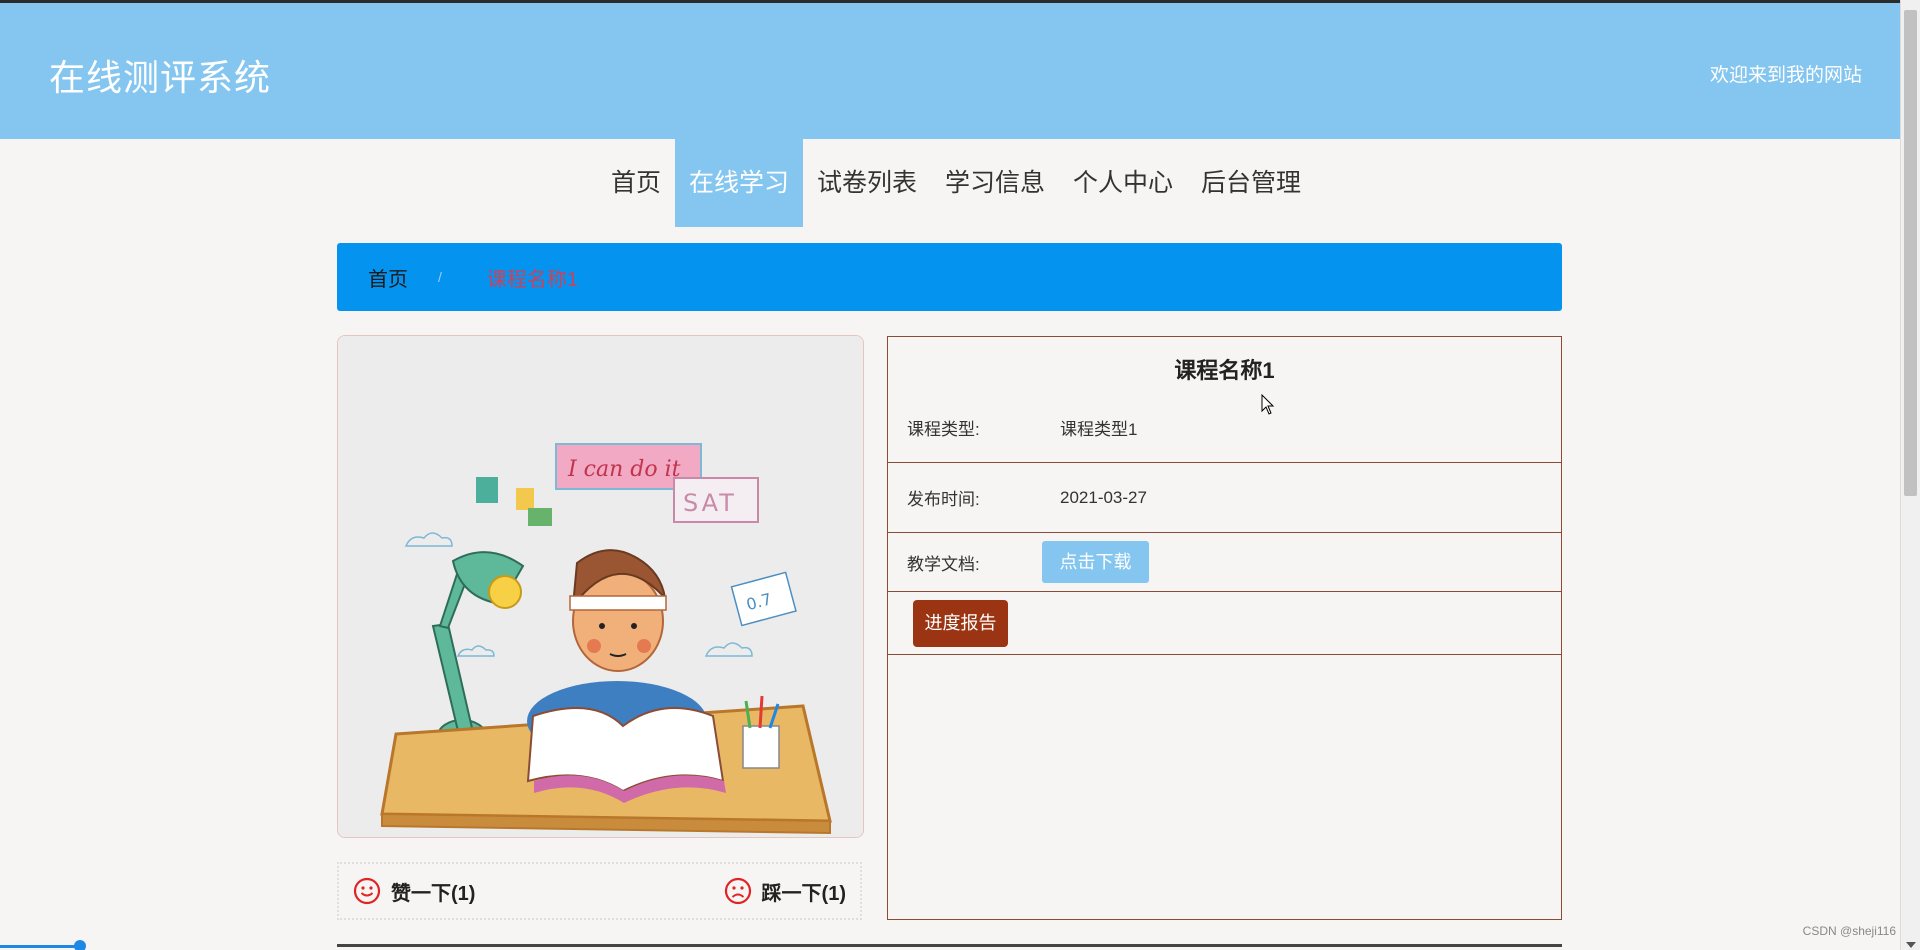 The image size is (1920, 950). What do you see at coordinates (160, 77) in the screenshot?
I see `site-title: 在线测评系统` at bounding box center [160, 77].